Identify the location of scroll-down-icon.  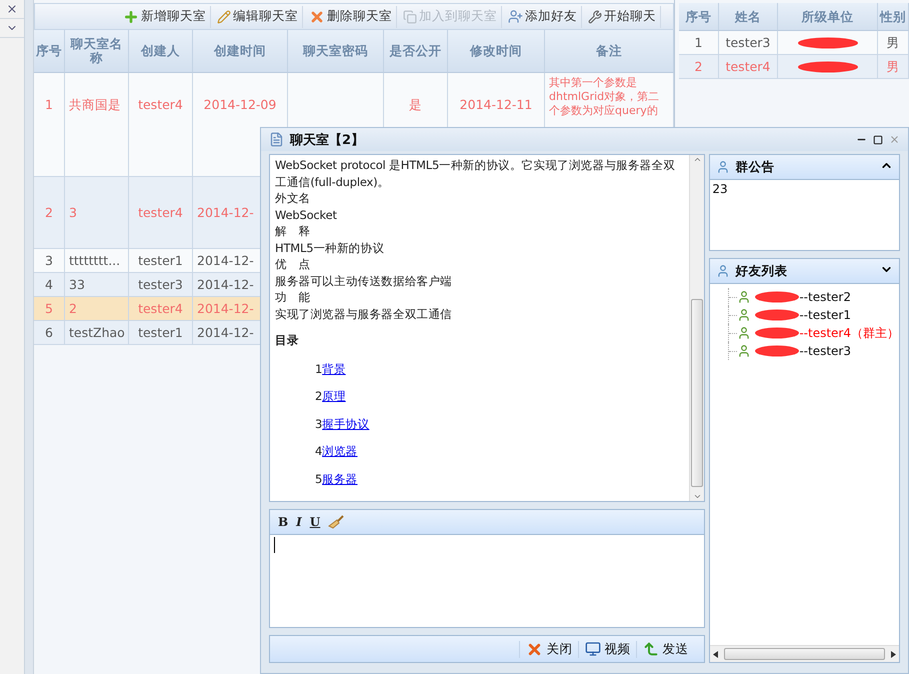
(697, 496).